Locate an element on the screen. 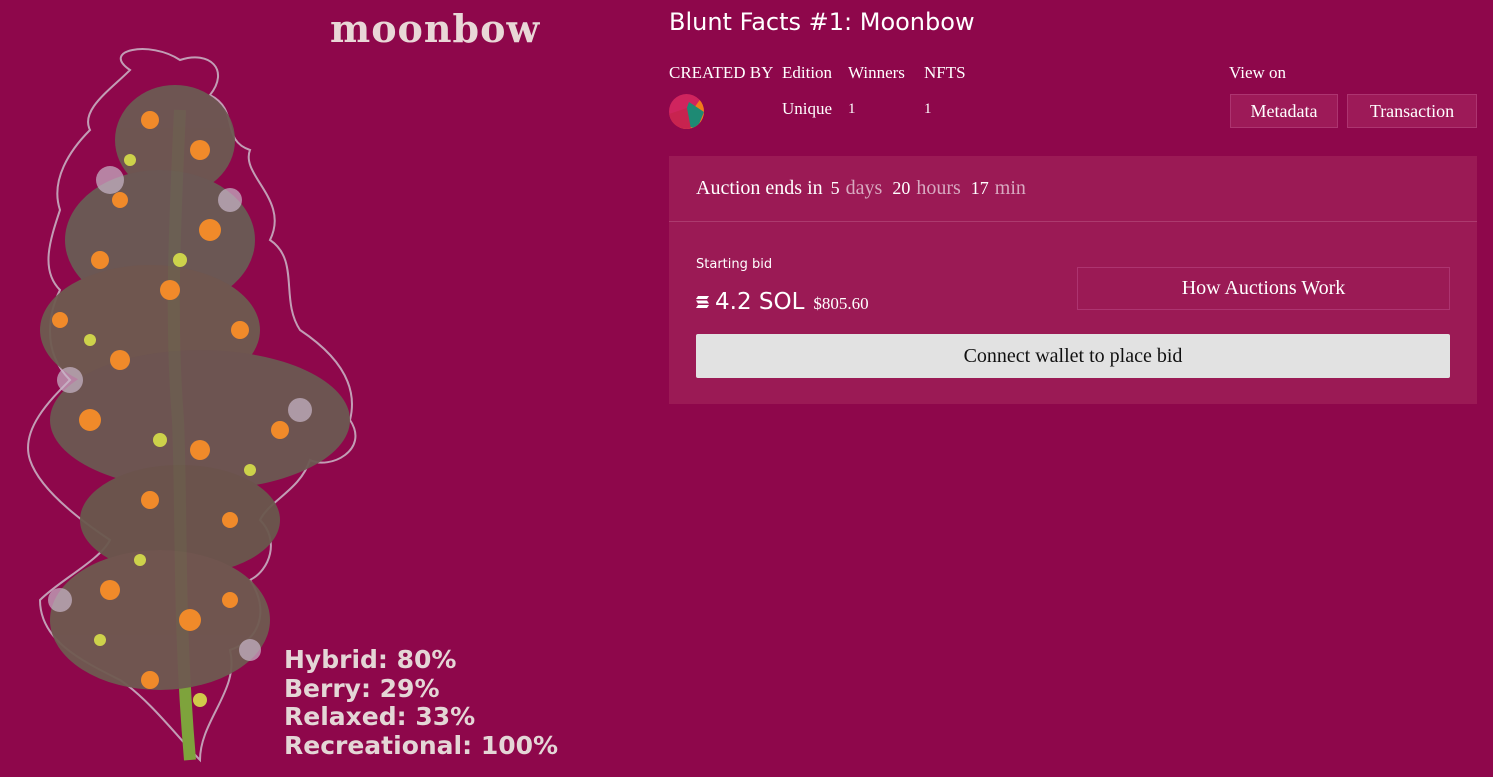 The image size is (1493, 777). nft-title: Blunt Facts #1: Moonbow is located at coordinates (822, 22).